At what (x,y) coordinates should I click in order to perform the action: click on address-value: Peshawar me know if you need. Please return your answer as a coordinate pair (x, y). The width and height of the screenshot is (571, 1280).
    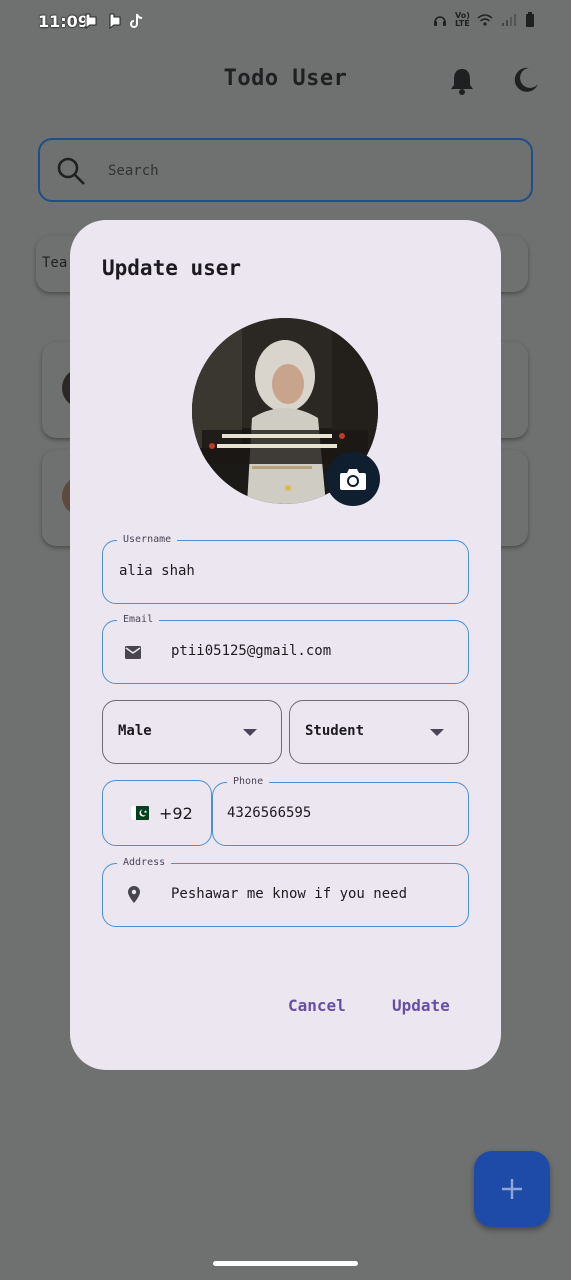
    Looking at the image, I should click on (289, 894).